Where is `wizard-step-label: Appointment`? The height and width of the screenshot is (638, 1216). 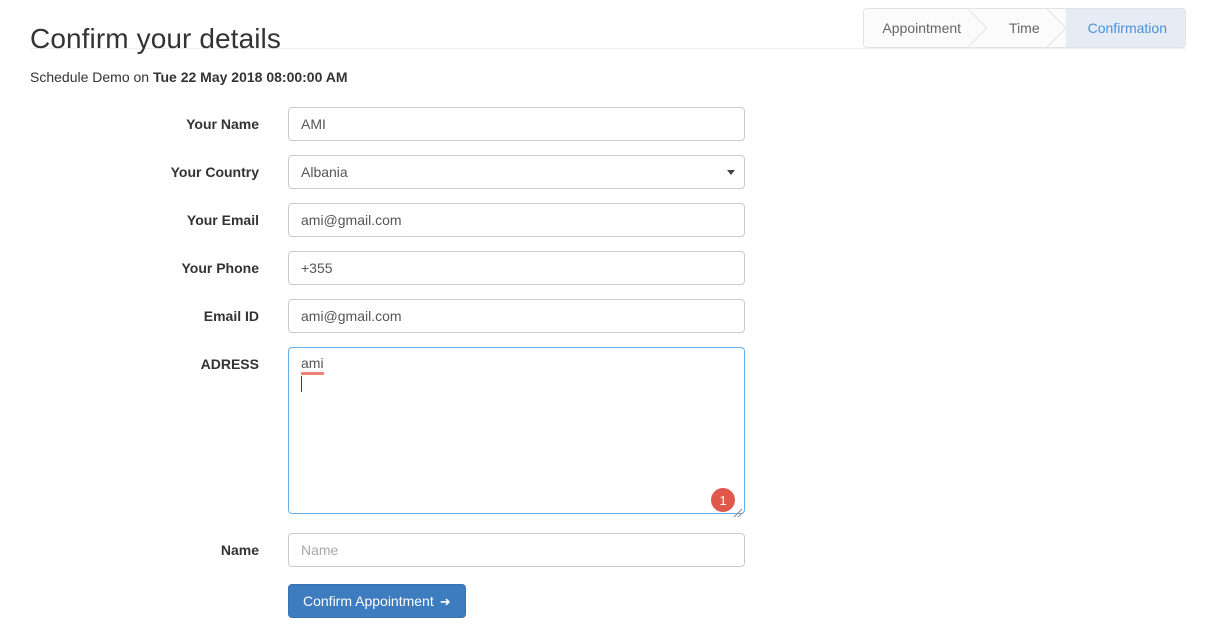 wizard-step-label: Appointment is located at coordinates (922, 28).